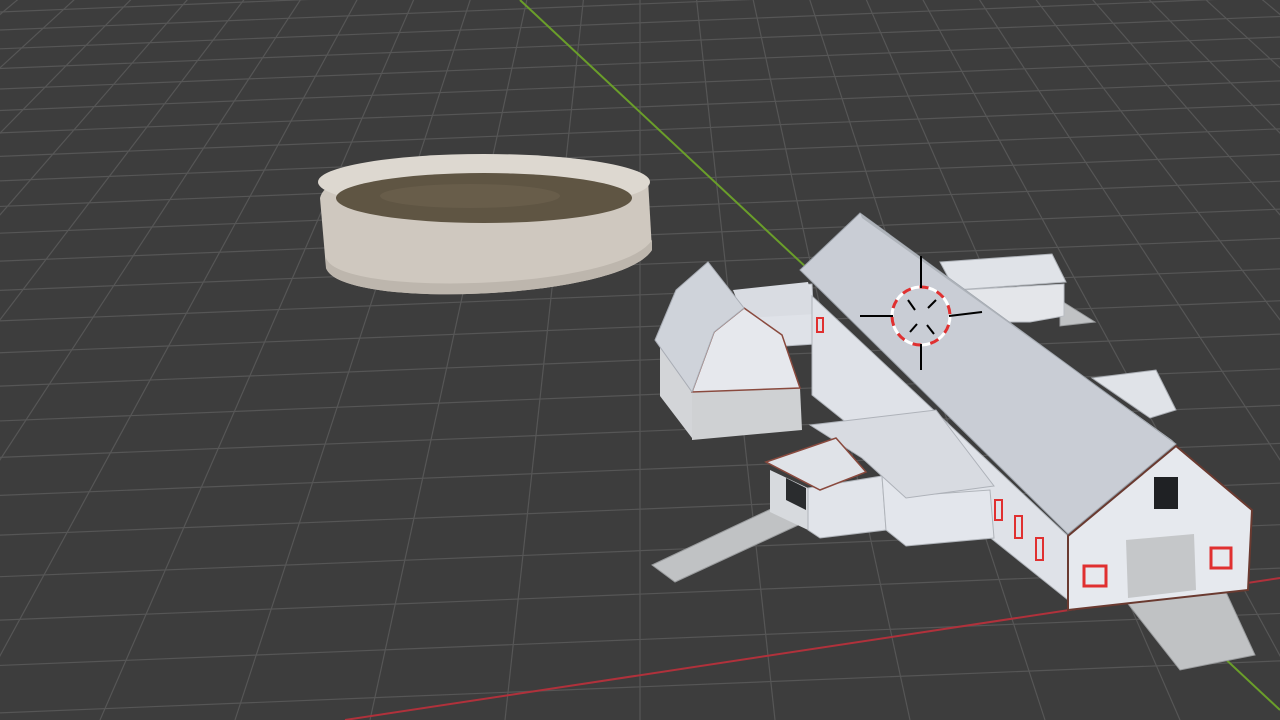 This screenshot has width=1280, height=720. Describe the element at coordinates (485, 224) in the screenshot. I see `silo-pit` at that location.